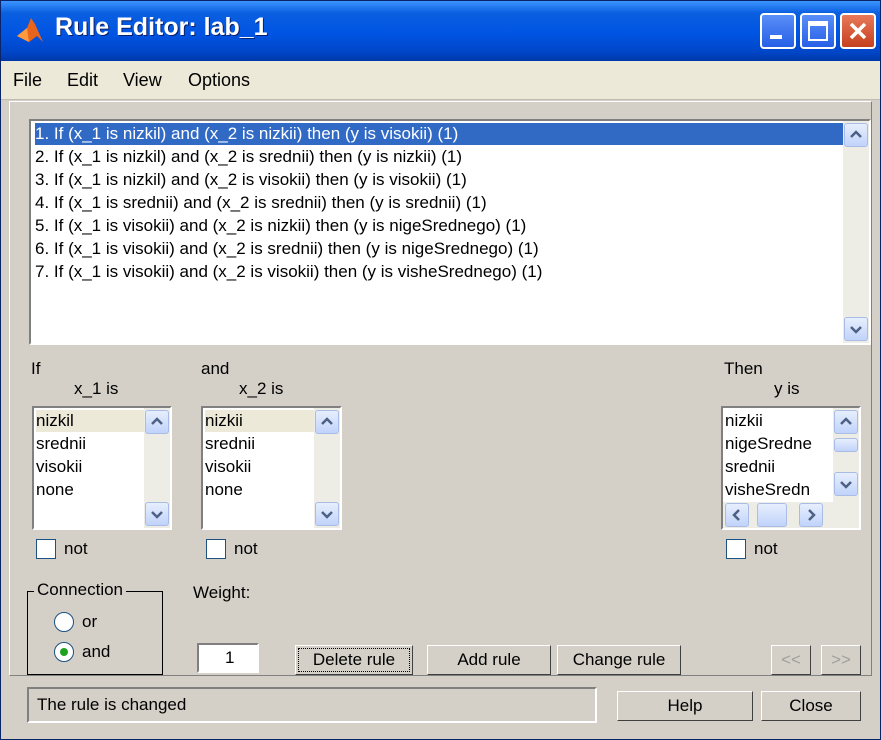 This screenshot has width=881, height=740. What do you see at coordinates (354, 660) in the screenshot?
I see `delete-rule-button: Delete rule` at bounding box center [354, 660].